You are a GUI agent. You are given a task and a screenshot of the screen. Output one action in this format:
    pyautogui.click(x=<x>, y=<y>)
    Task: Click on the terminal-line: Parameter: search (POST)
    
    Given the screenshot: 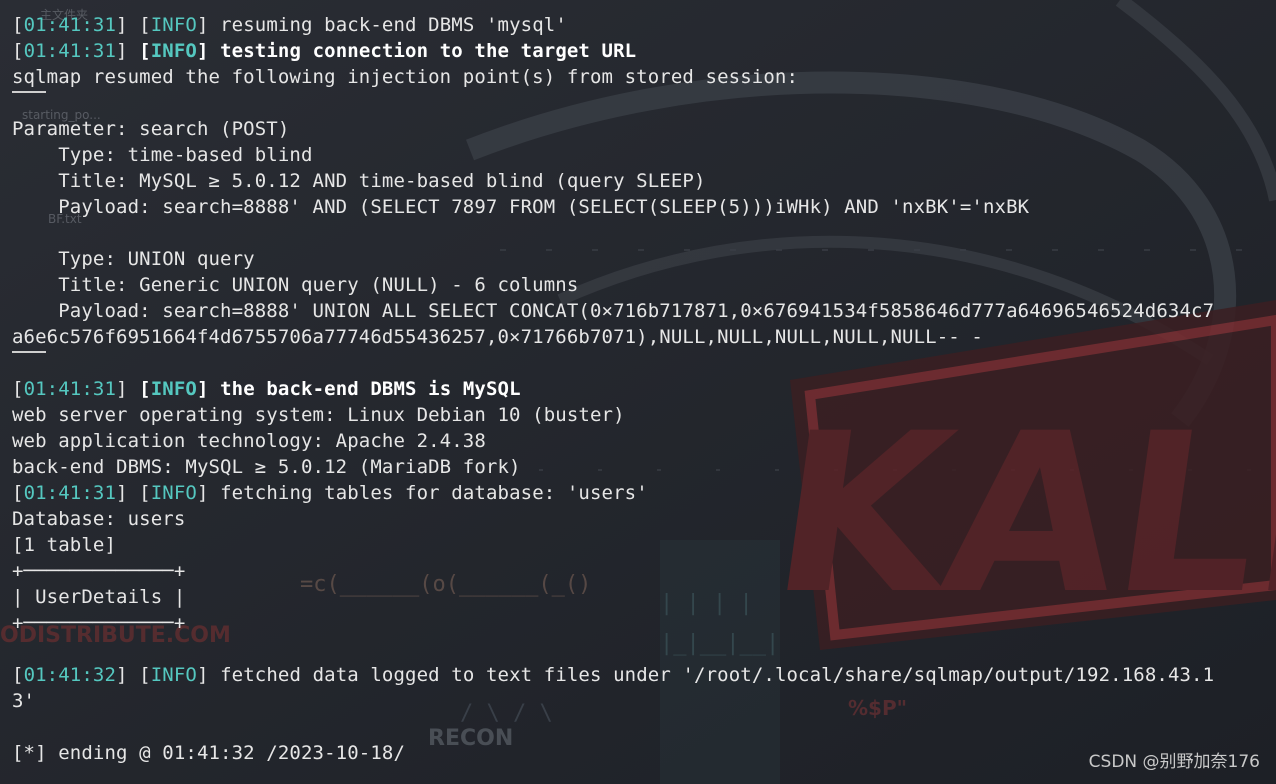 What is the action you would take?
    pyautogui.click(x=637, y=129)
    